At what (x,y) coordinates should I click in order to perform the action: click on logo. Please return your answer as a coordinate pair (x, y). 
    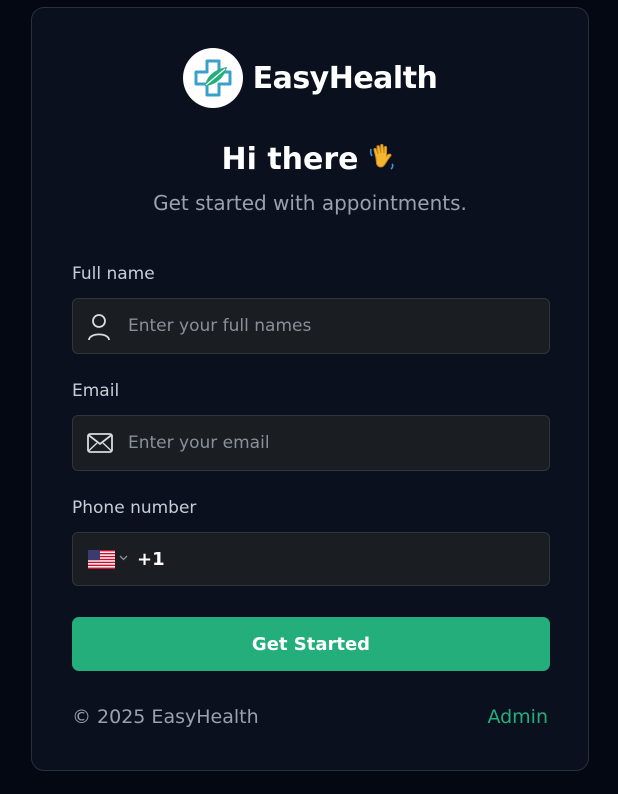
    Looking at the image, I should click on (212, 78).